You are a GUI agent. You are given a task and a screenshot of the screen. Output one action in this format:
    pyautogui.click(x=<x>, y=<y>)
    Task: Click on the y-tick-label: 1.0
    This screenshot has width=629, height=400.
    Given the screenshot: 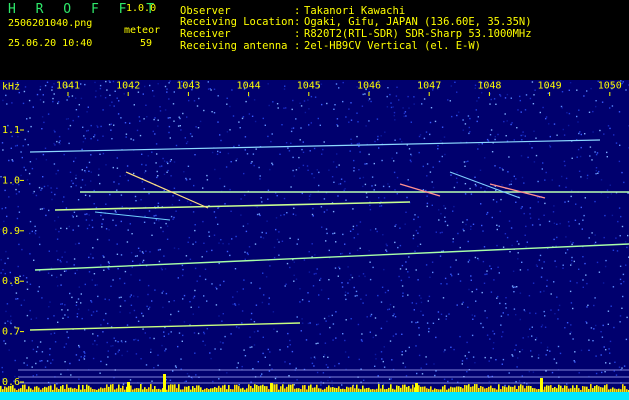 What is the action you would take?
    pyautogui.click(x=11, y=180)
    